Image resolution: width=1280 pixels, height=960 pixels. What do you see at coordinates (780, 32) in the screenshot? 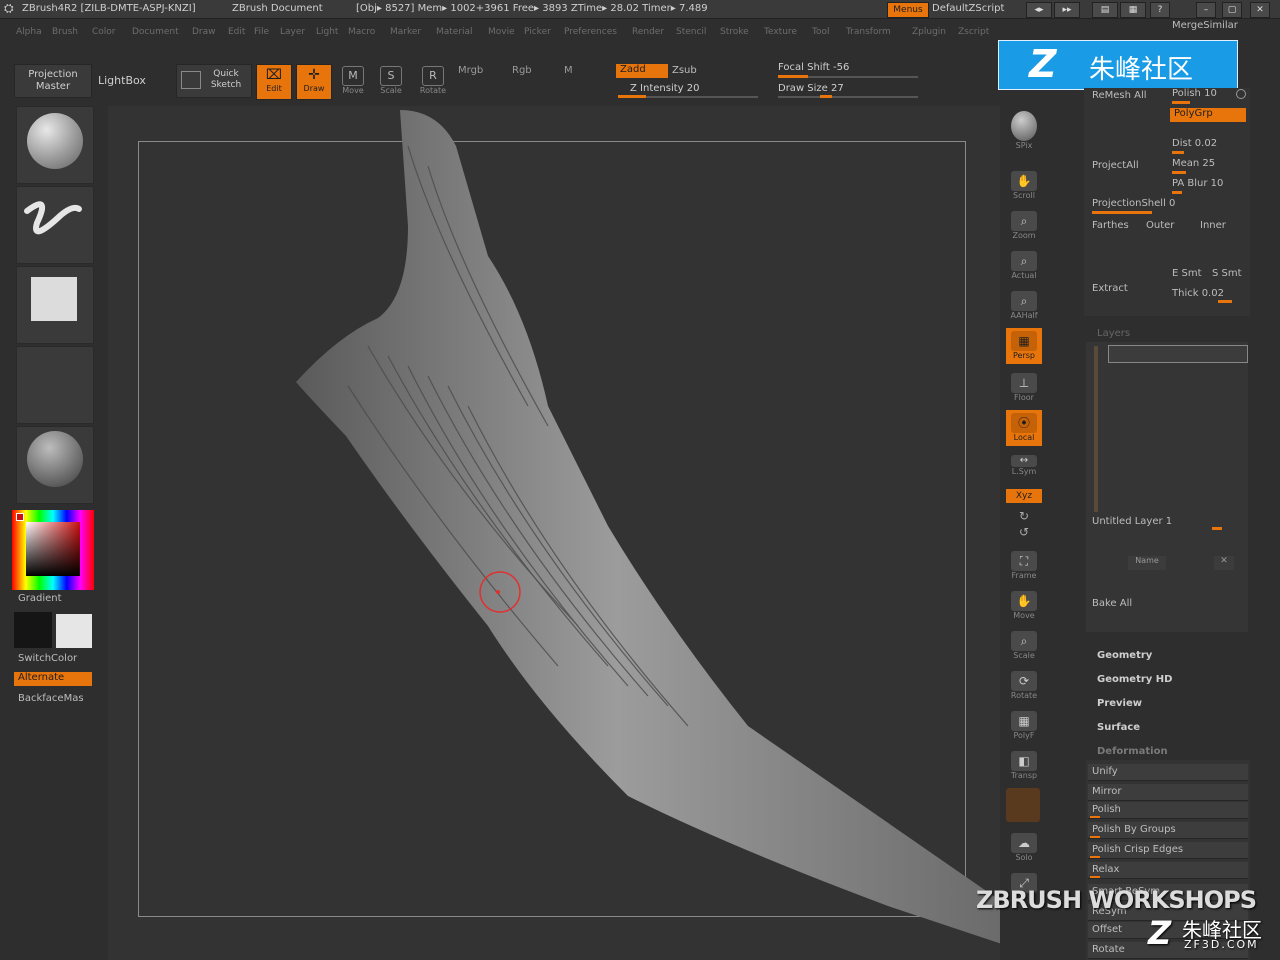
I see `menu-texture: Texture` at bounding box center [780, 32].